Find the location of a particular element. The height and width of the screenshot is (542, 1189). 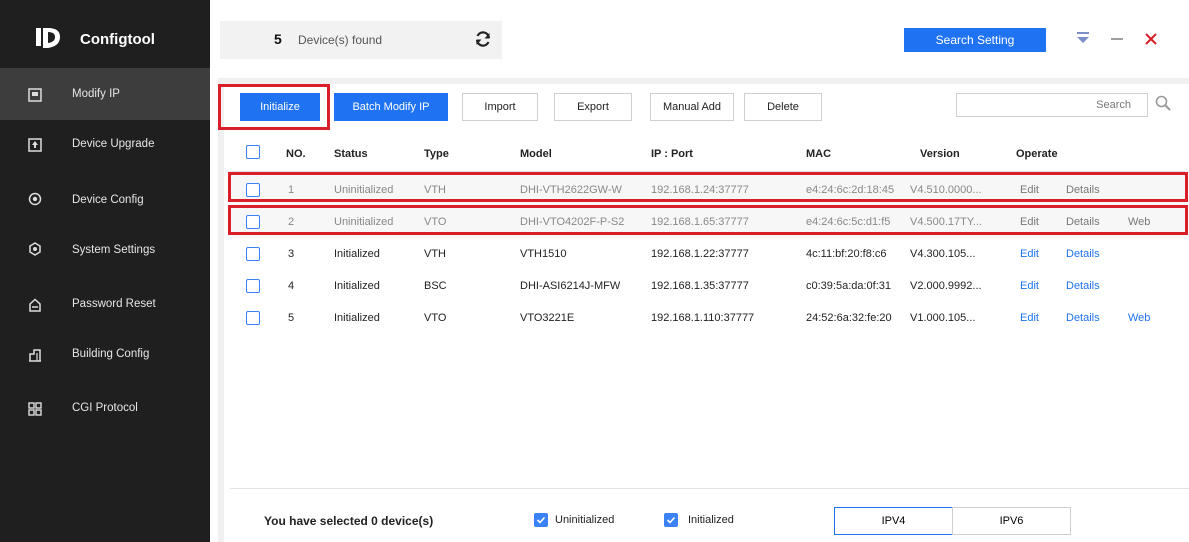

uninitialized-filter-label: Uninitialized is located at coordinates (585, 520).